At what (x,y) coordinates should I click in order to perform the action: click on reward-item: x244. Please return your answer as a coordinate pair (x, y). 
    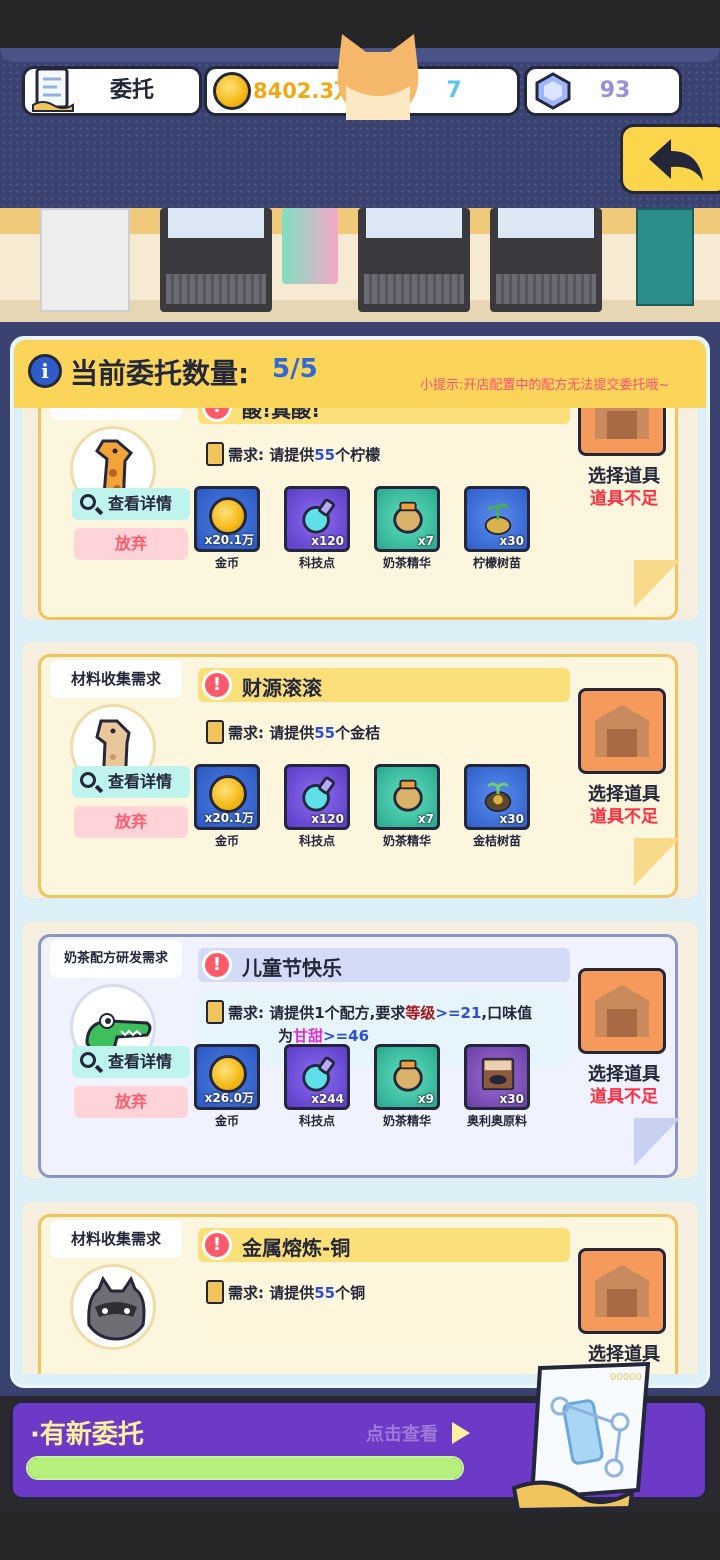
    Looking at the image, I should click on (317, 1077).